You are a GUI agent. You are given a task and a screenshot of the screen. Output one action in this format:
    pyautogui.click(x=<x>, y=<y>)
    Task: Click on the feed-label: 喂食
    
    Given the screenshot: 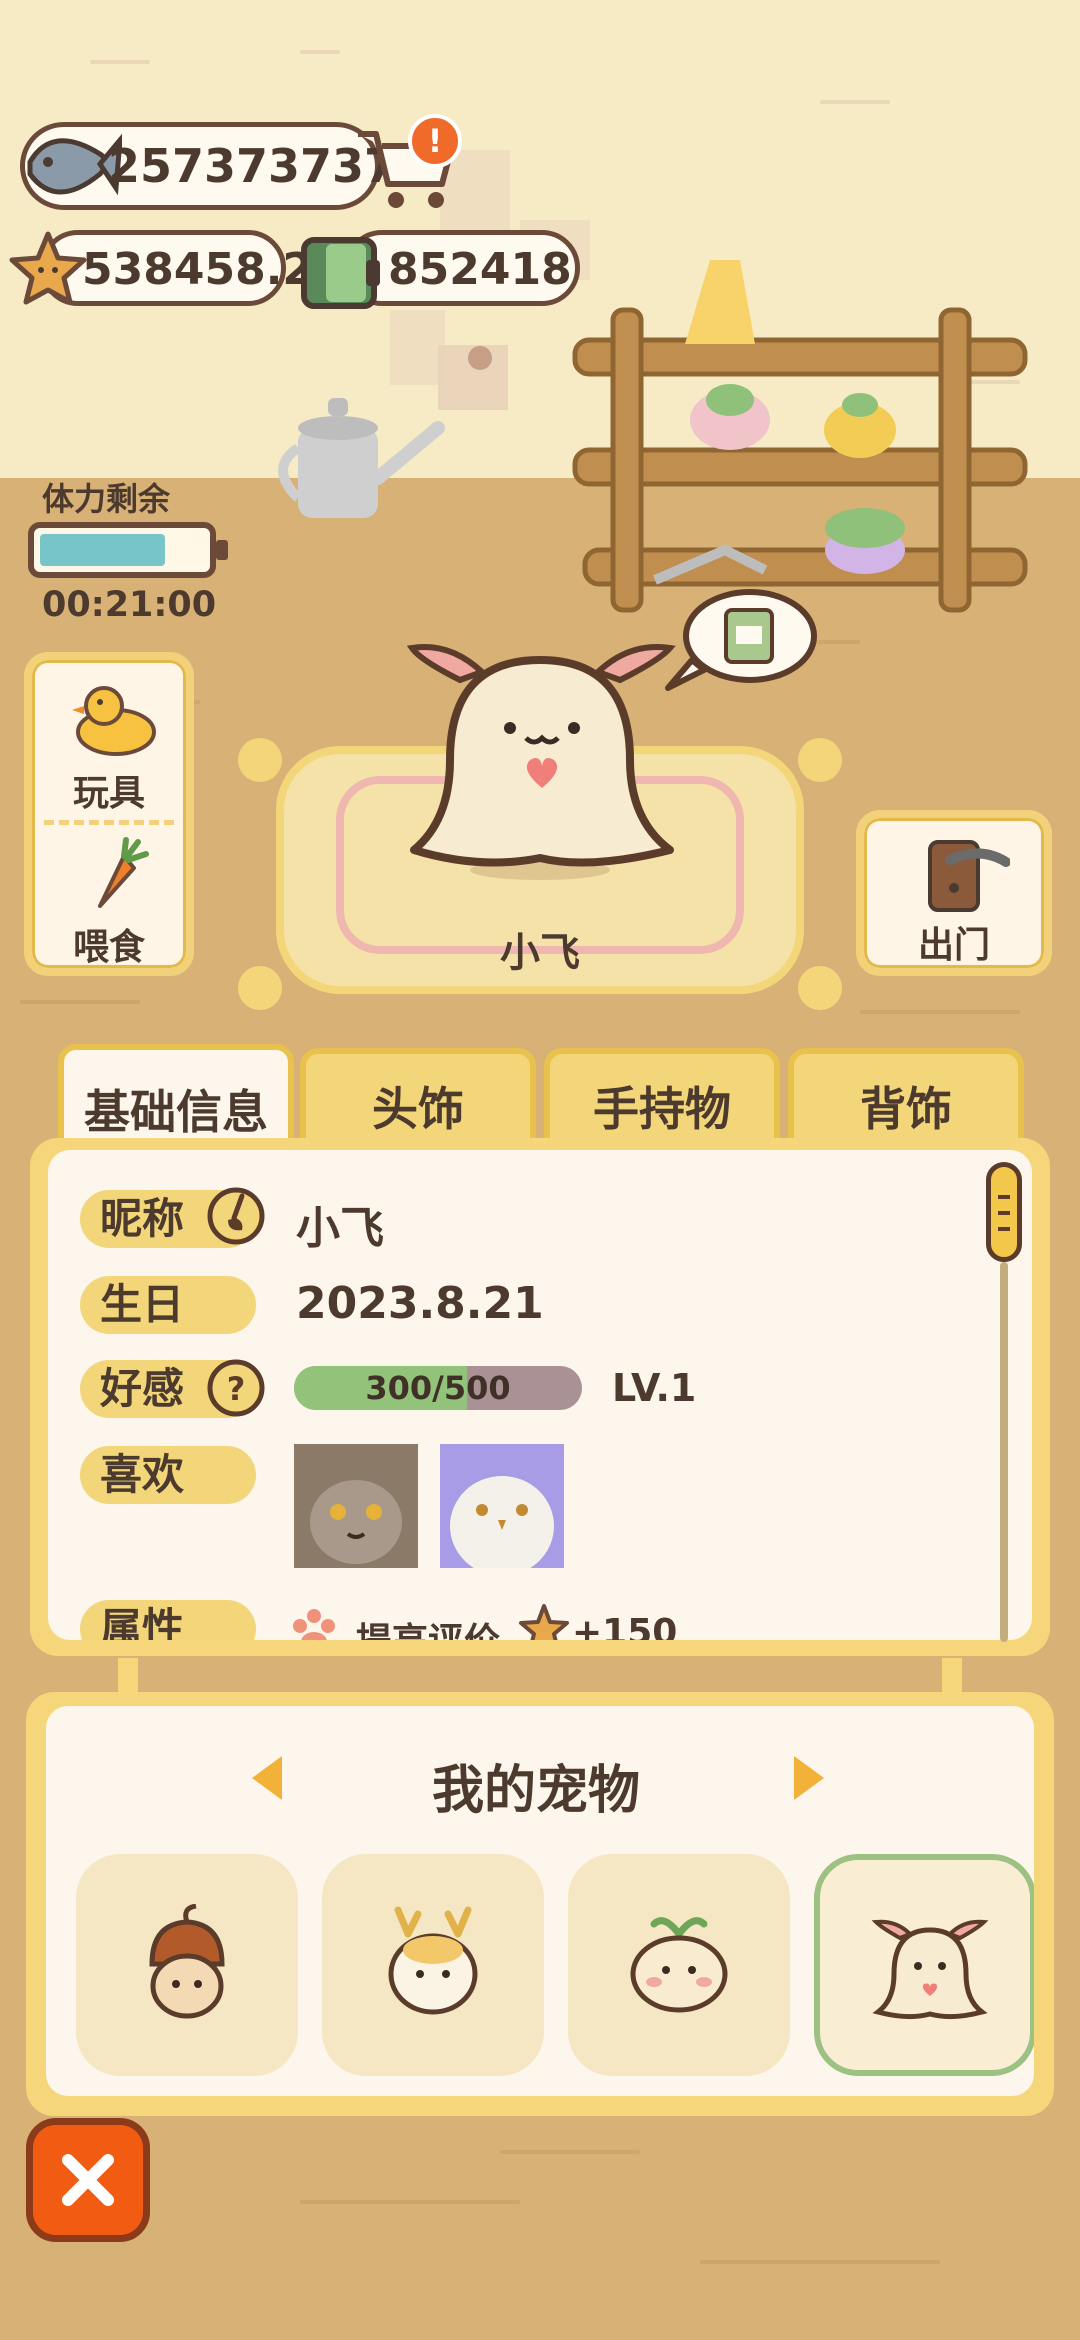 What is the action you would take?
    pyautogui.click(x=108, y=947)
    